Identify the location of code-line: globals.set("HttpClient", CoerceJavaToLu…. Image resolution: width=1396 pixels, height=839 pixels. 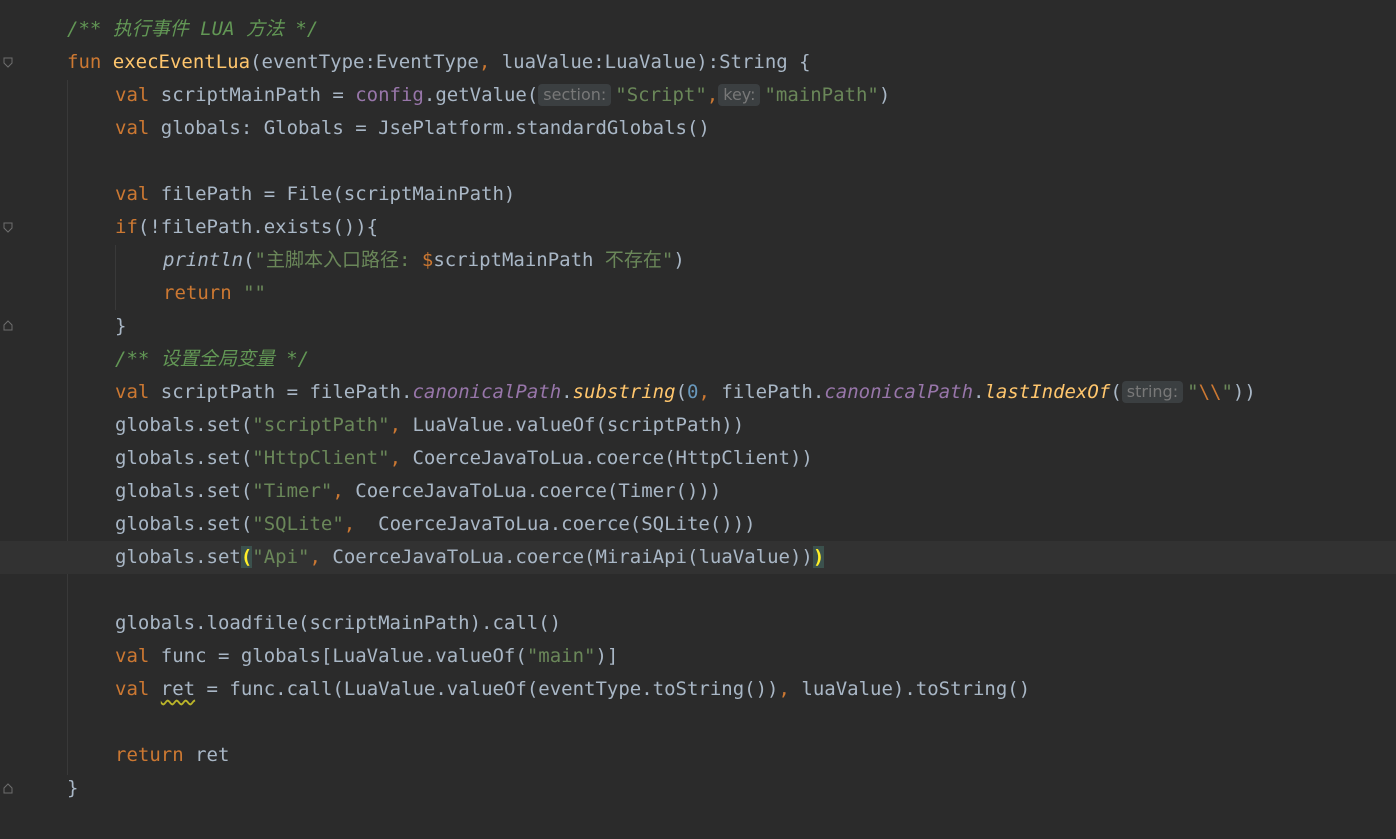
(464, 458).